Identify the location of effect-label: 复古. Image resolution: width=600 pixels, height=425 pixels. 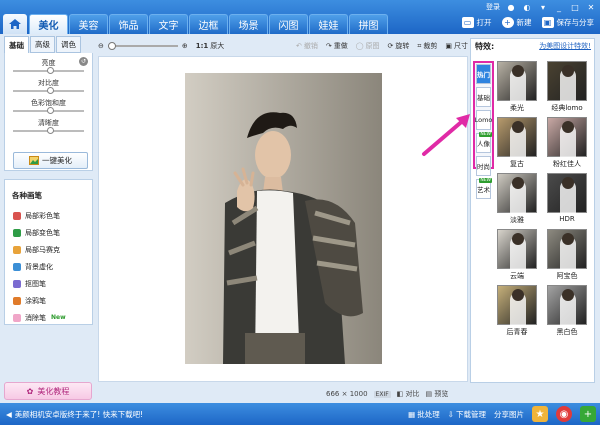
(517, 164).